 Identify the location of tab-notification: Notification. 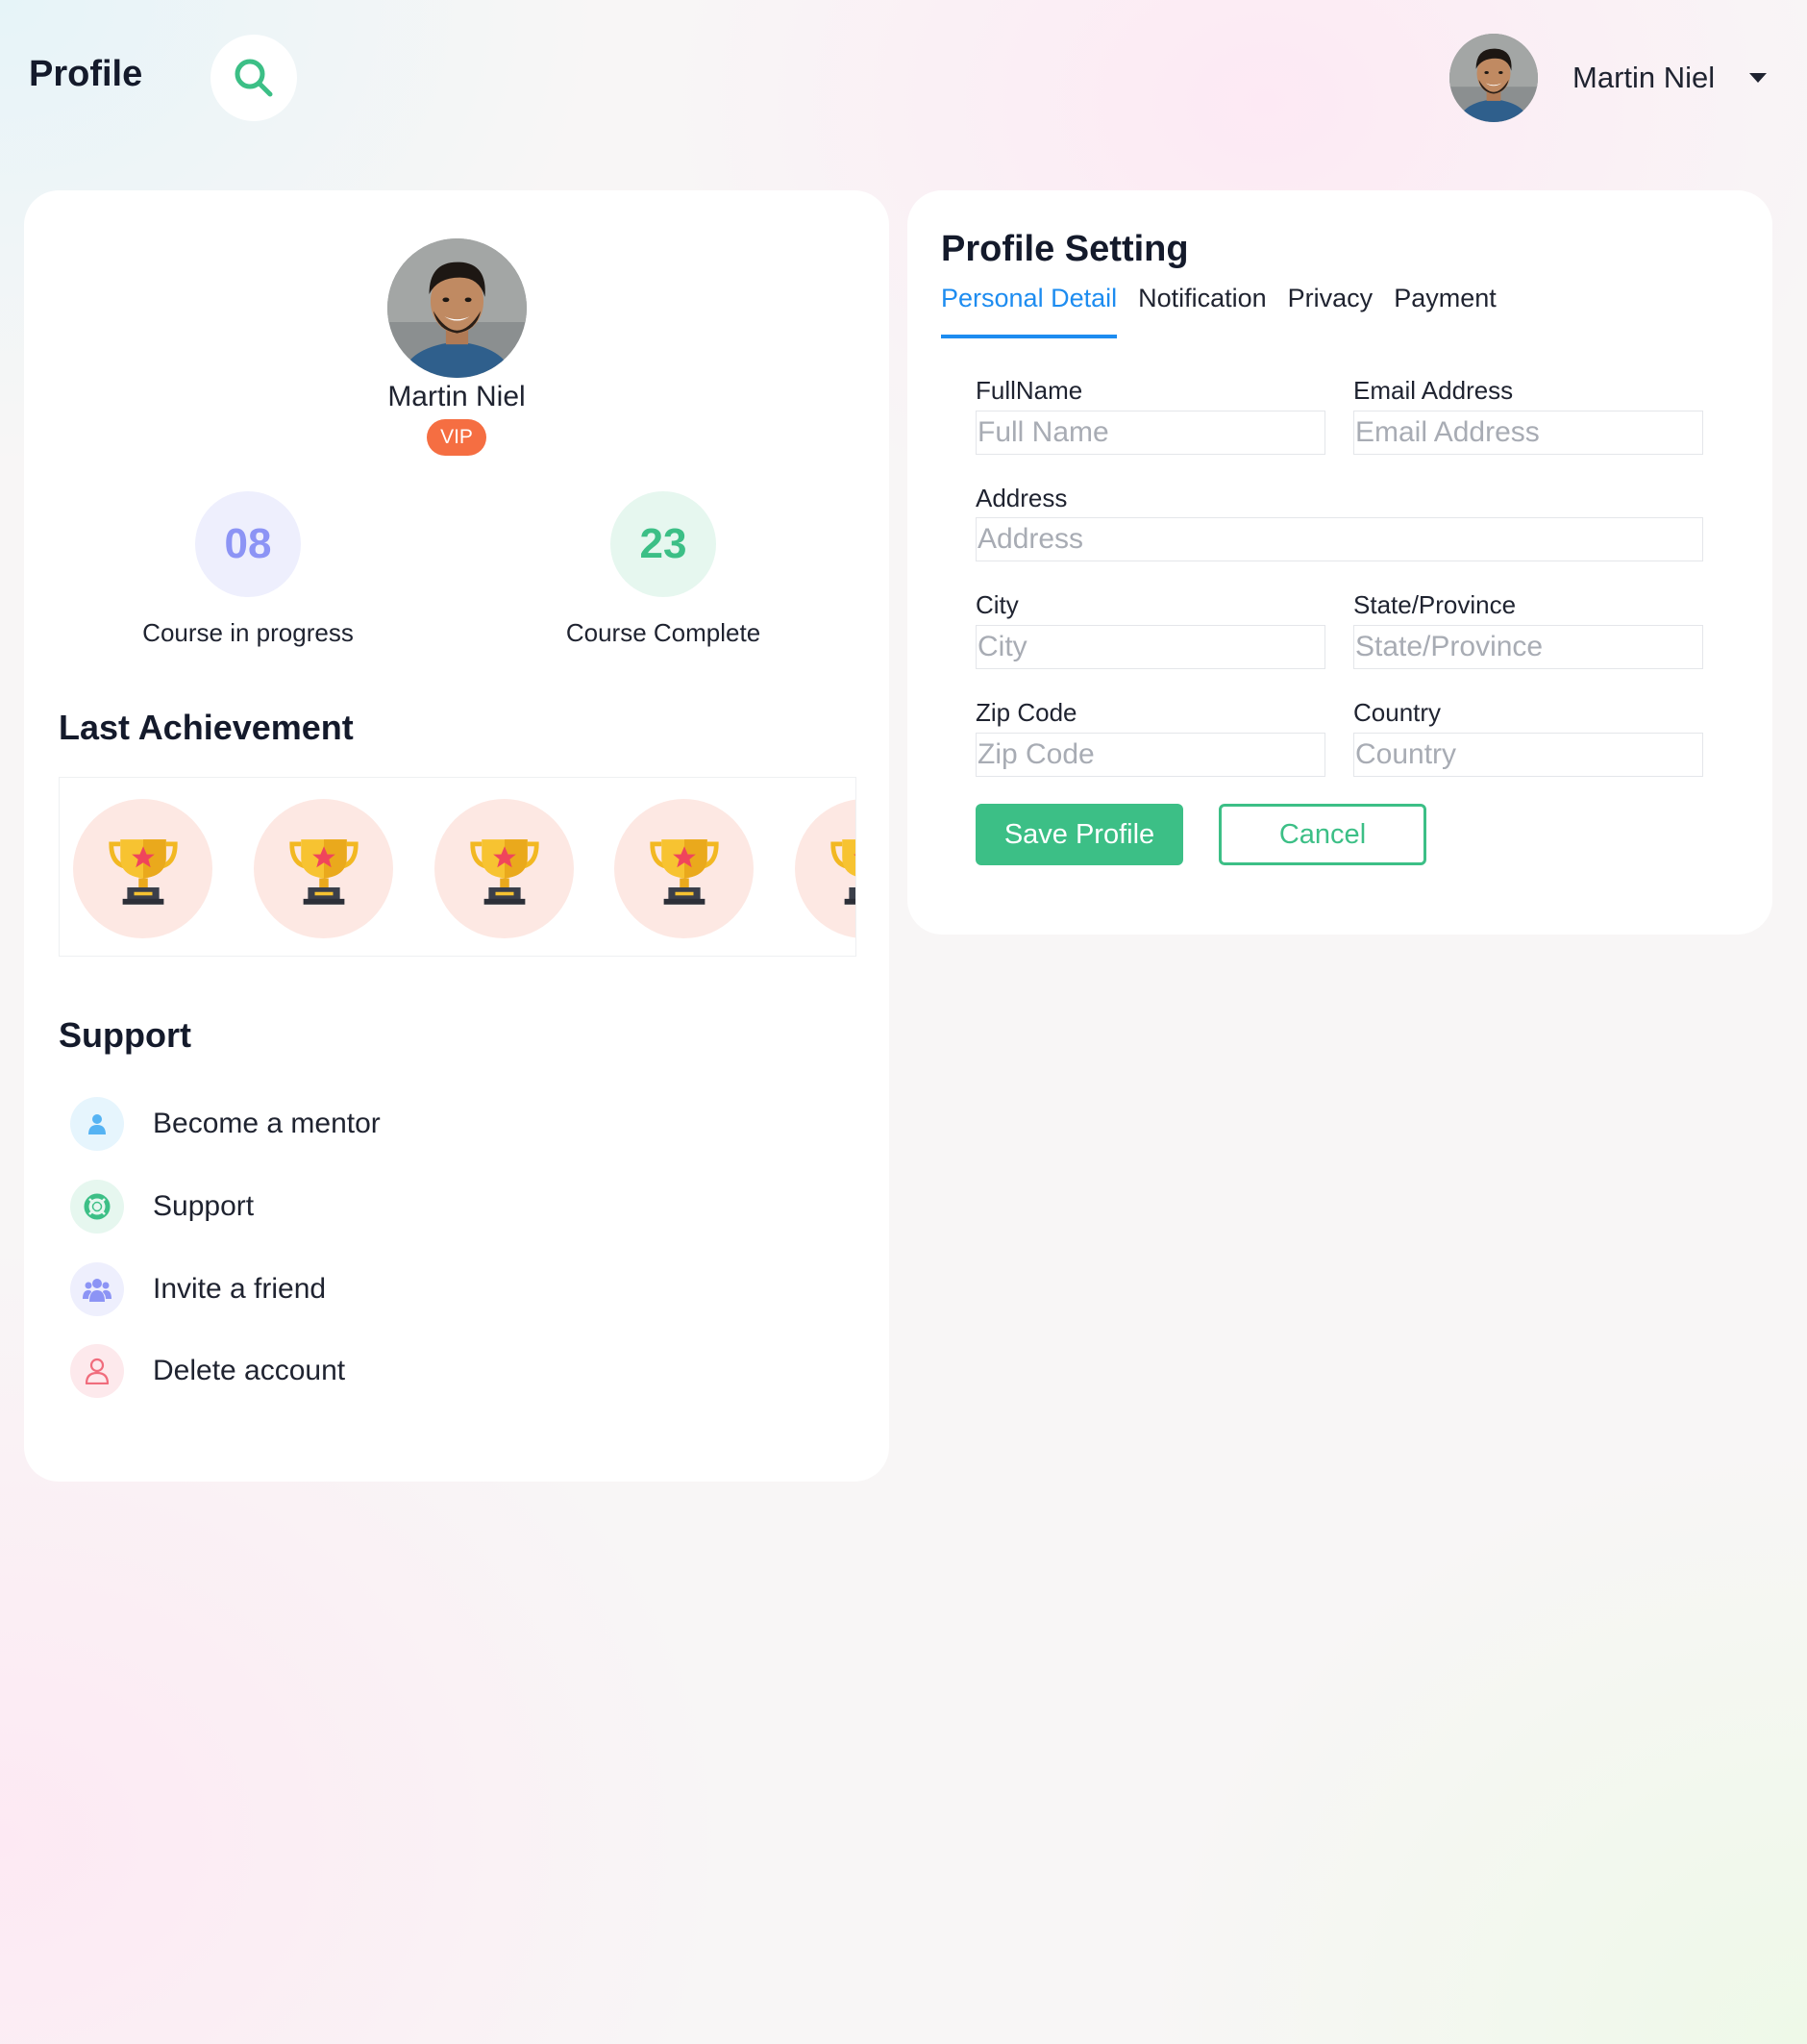
(1203, 311).